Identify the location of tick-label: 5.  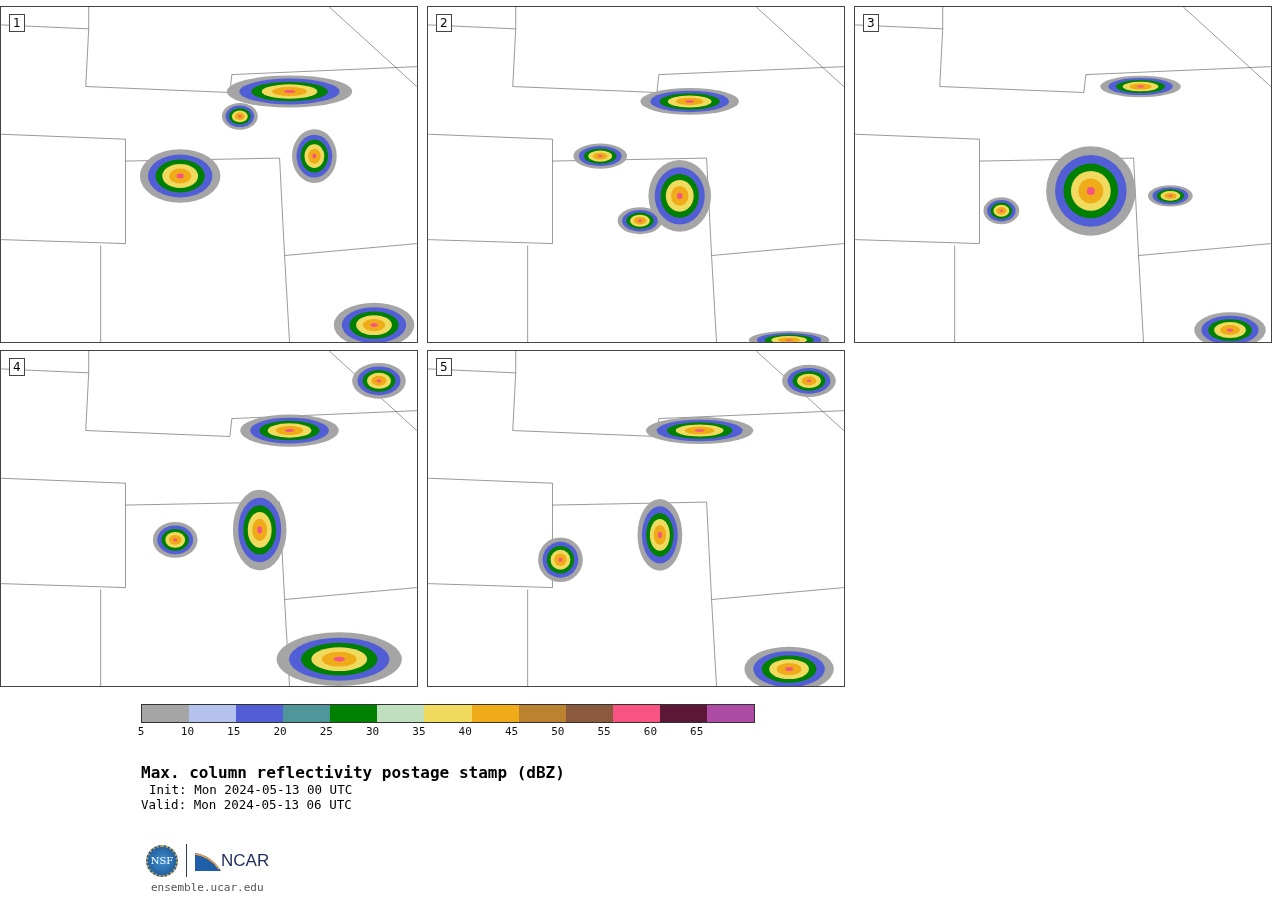
(141, 732).